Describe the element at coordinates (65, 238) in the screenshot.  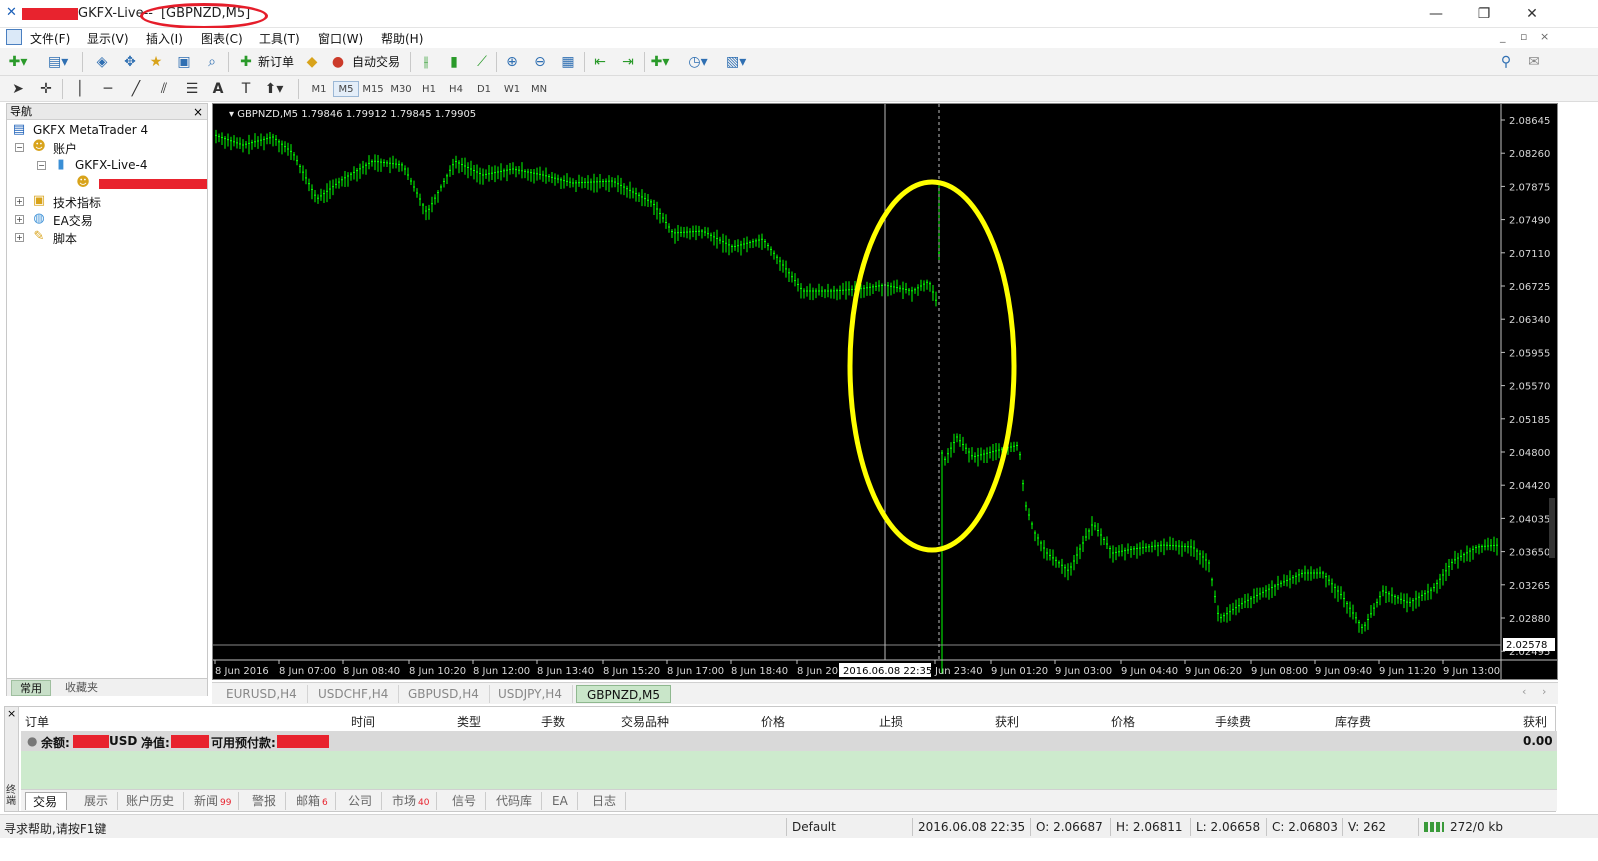
I see `nav-scripts: 脚本` at that location.